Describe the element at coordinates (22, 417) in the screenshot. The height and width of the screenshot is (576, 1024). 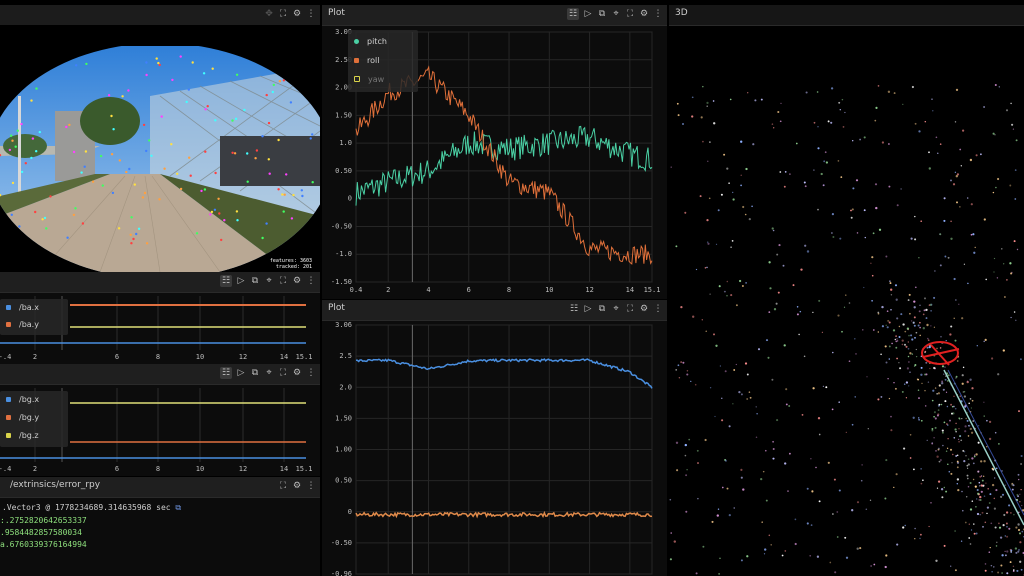
I see `legend-item-bg-y: /bg.y` at that location.